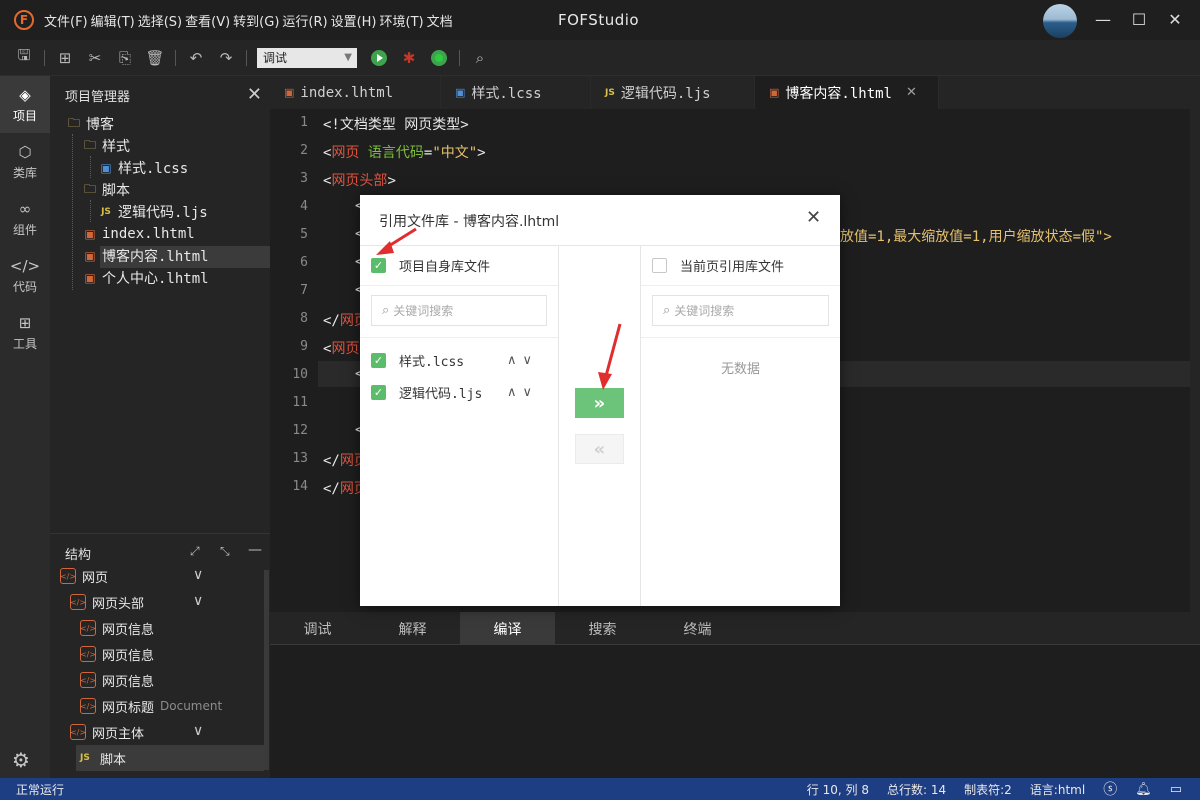 This screenshot has height=800, width=1200. What do you see at coordinates (226, 58) in the screenshot?
I see `redo-icon: ↷` at bounding box center [226, 58].